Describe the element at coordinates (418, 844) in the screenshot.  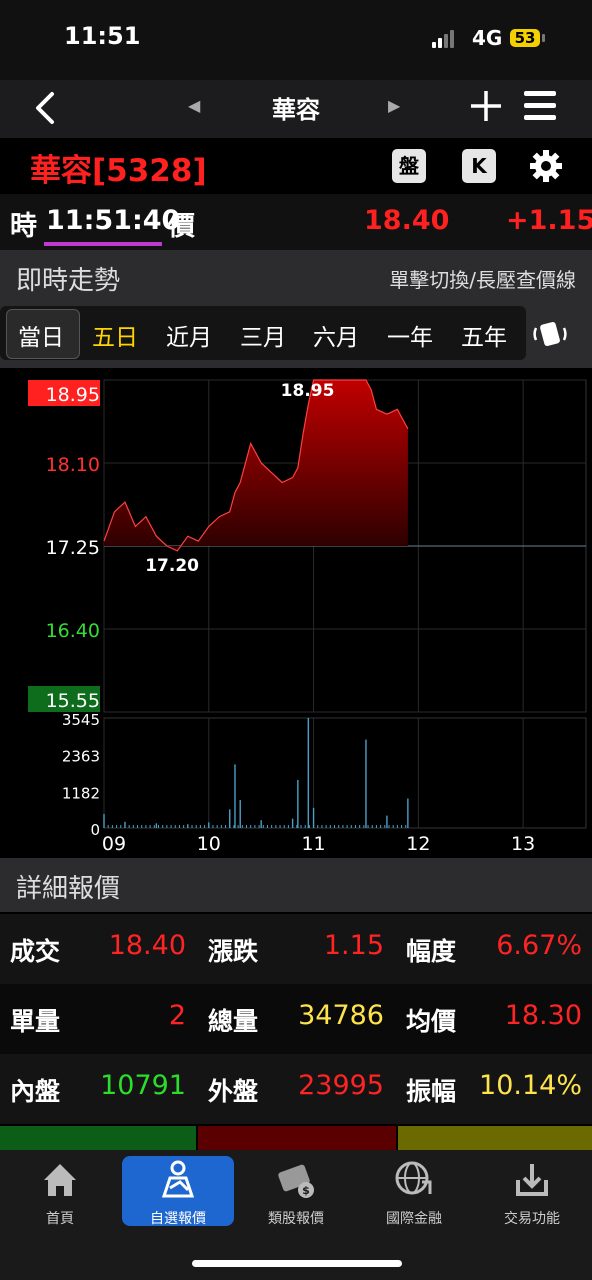
I see `x-tick-label: 12` at that location.